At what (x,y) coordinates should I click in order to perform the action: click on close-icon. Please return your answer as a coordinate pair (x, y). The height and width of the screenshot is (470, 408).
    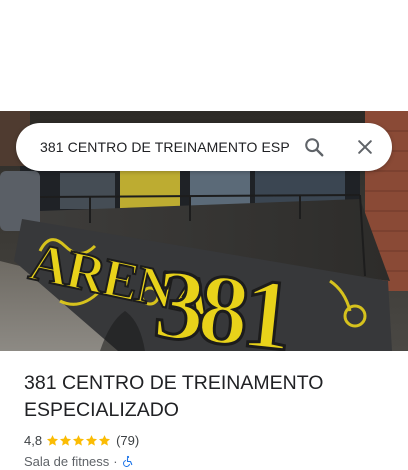
    Looking at the image, I should click on (365, 147).